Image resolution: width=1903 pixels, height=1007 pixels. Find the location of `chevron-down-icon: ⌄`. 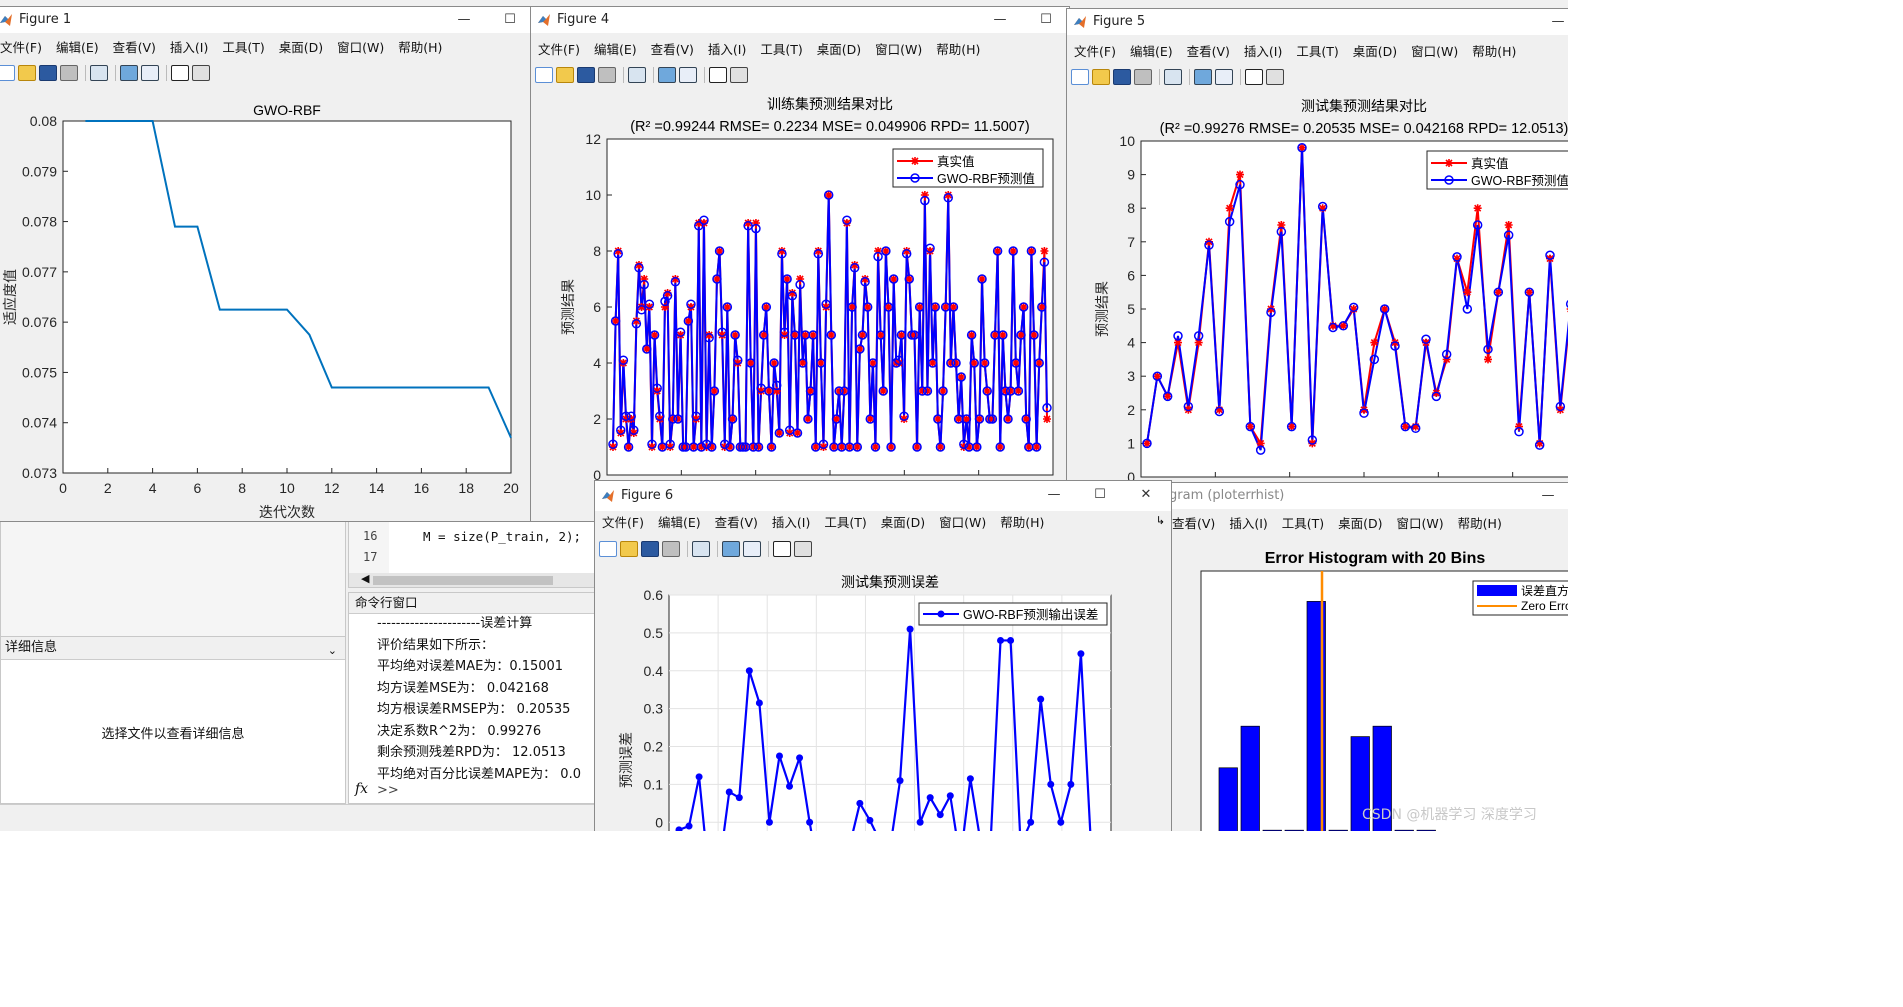

chevron-down-icon: ⌄ is located at coordinates (332, 651).